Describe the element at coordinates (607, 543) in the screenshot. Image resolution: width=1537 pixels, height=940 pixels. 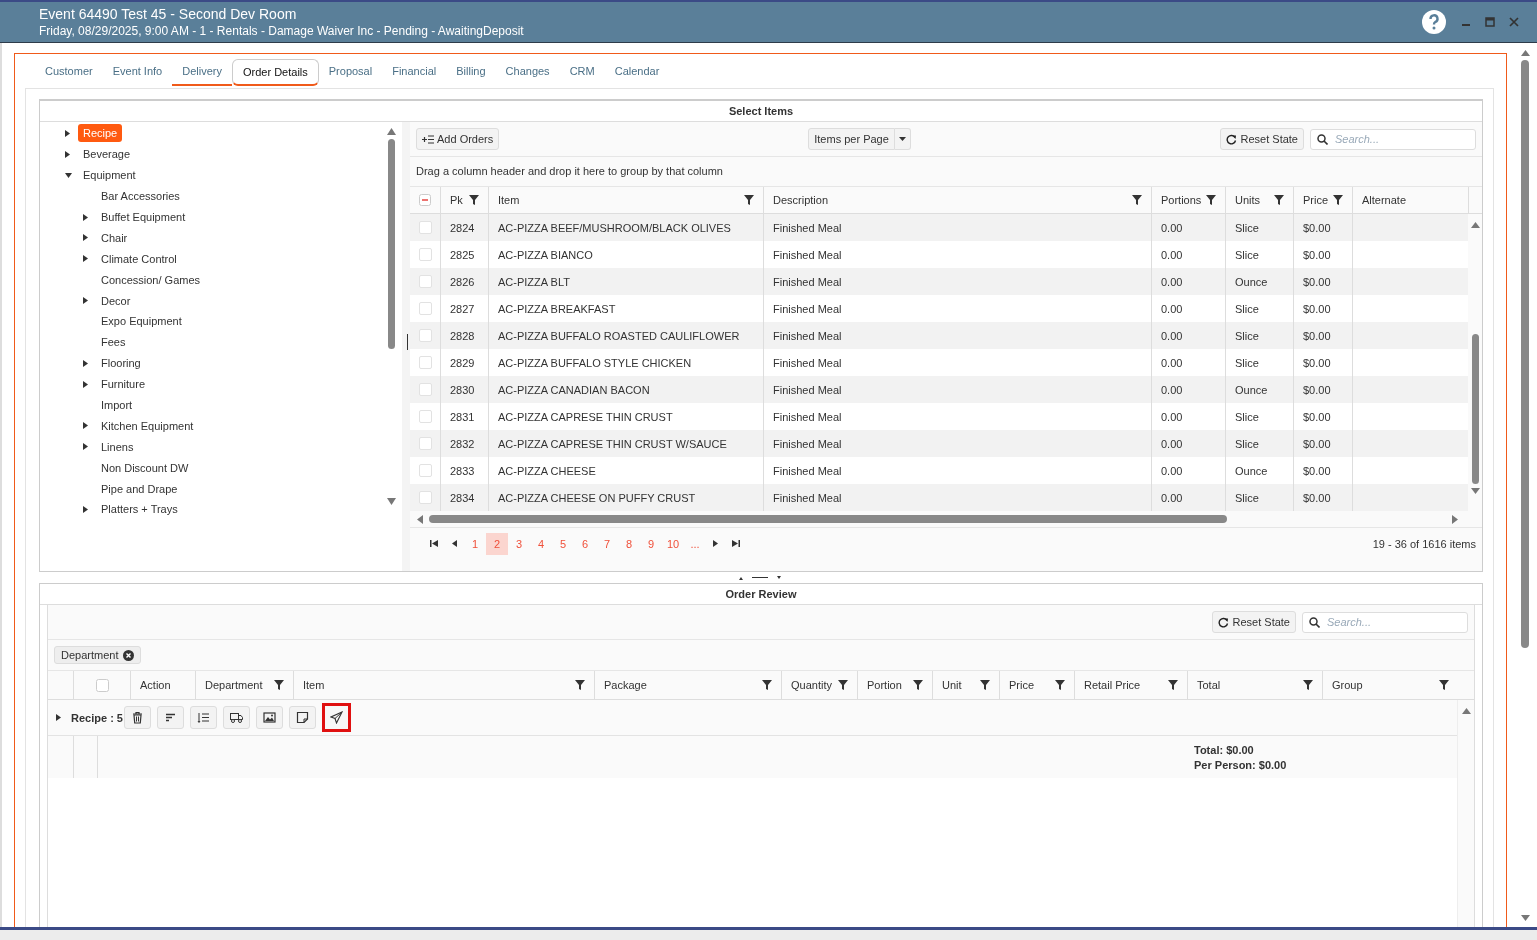
I see `page-link: 7` at that location.